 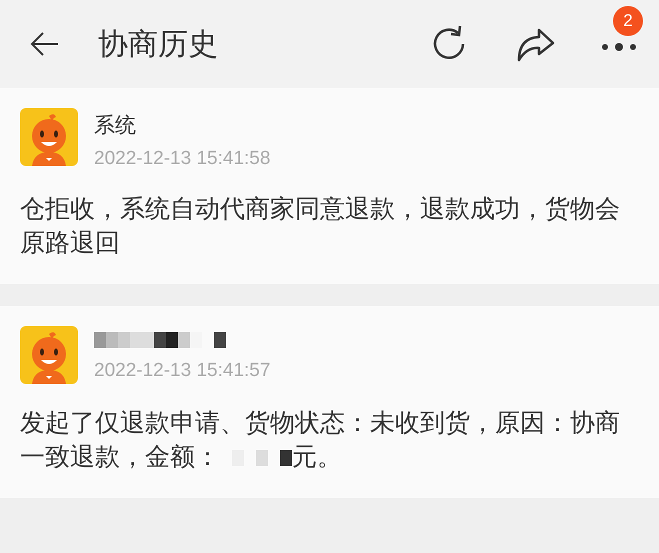 I want to click on more-button, so click(x=619, y=47).